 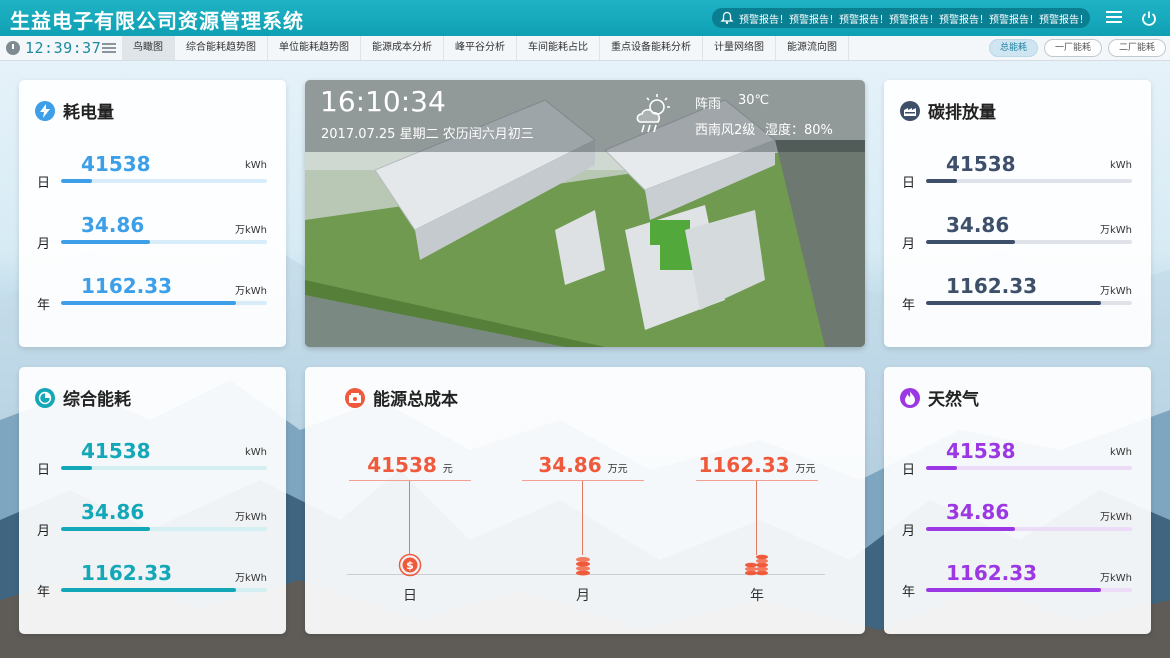 What do you see at coordinates (402, 48) in the screenshot?
I see `tab-cost-analysis: 能源成本分析` at bounding box center [402, 48].